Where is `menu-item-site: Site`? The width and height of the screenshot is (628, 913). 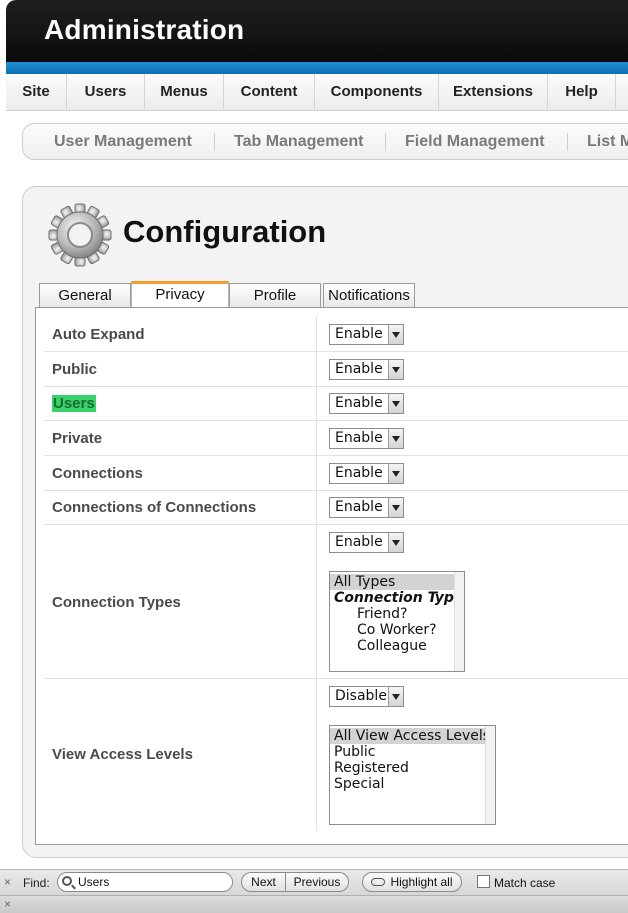
menu-item-site: Site is located at coordinates (36, 92).